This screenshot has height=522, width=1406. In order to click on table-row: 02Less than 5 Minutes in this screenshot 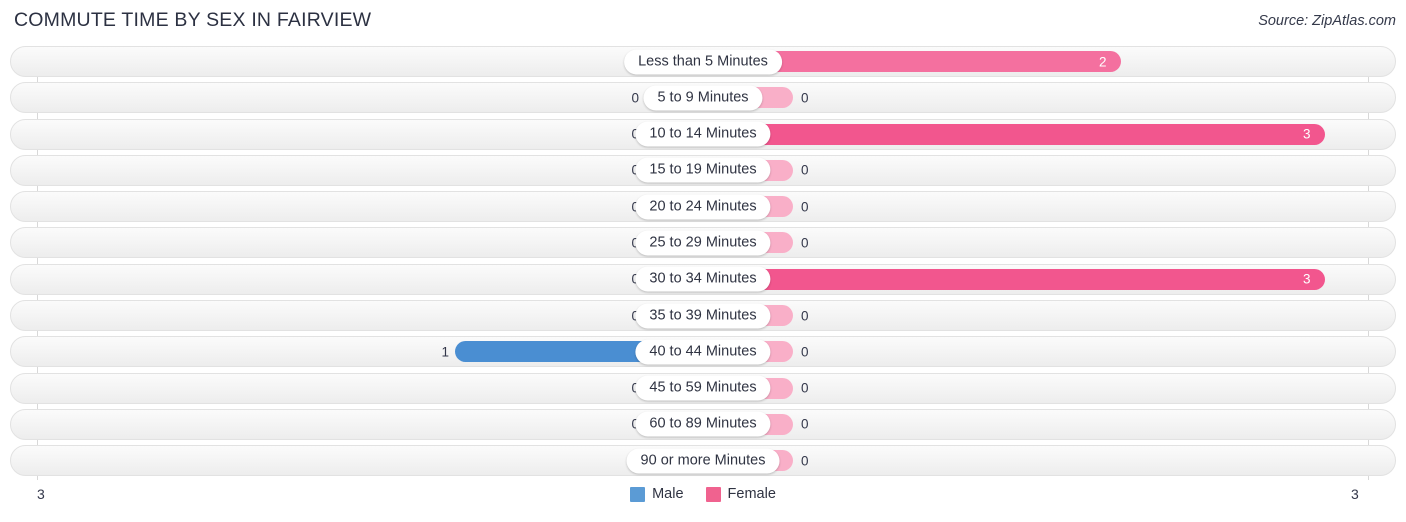, I will do `click(703, 61)`.